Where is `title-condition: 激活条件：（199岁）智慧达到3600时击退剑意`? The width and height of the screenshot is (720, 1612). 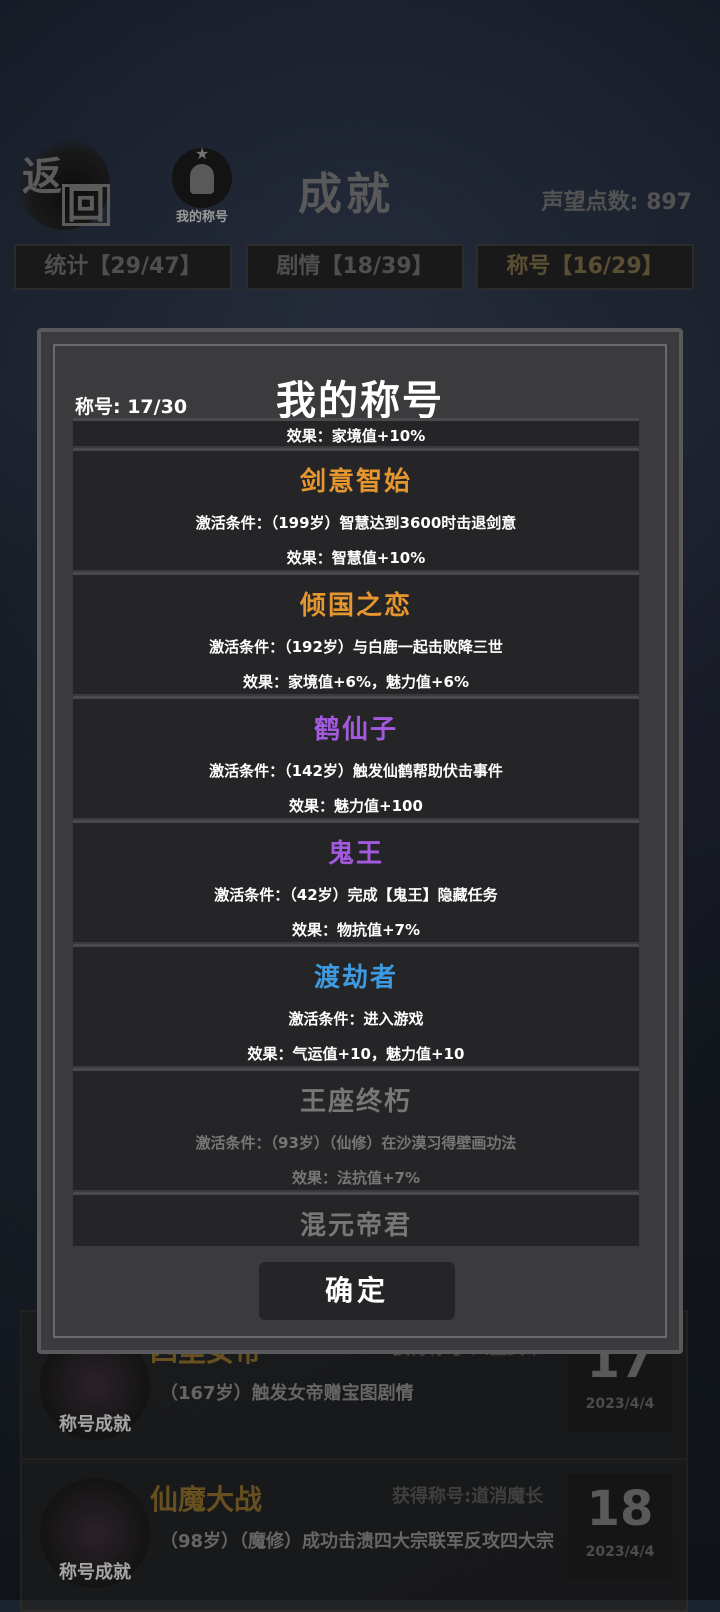 title-condition: 激活条件：（199岁）智慧达到3600时击退剑意 is located at coordinates (356, 523).